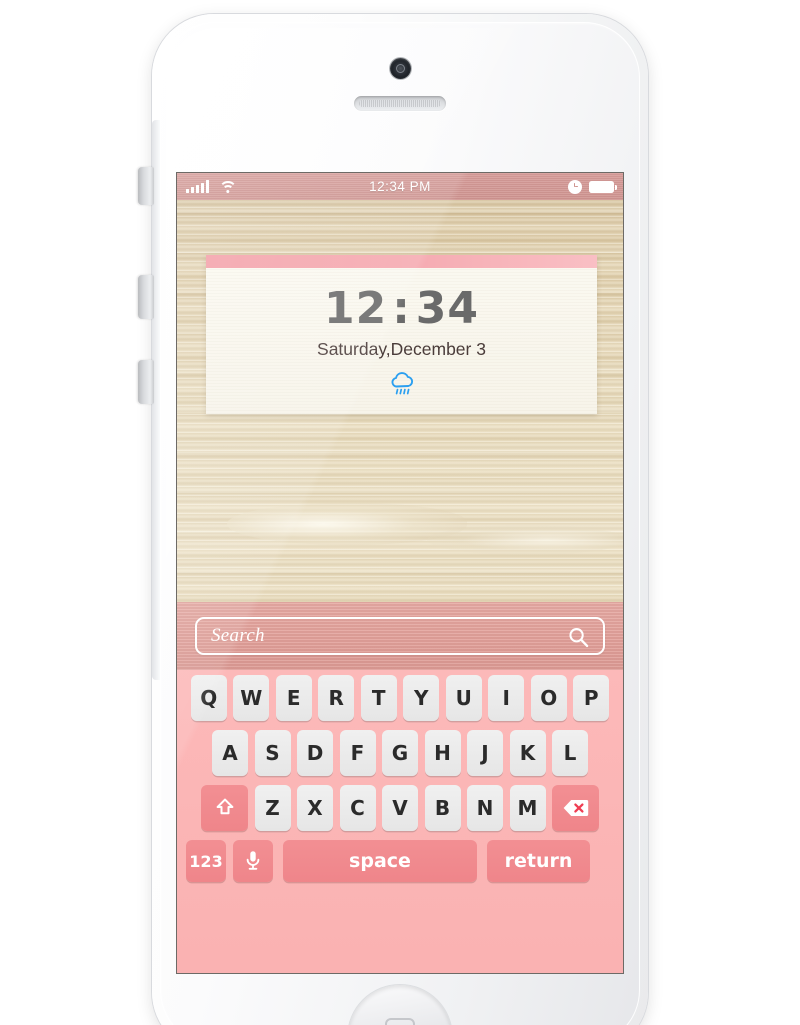 The height and width of the screenshot is (1025, 800). I want to click on keyboard-row-4: 123 space return, so click(400, 861).